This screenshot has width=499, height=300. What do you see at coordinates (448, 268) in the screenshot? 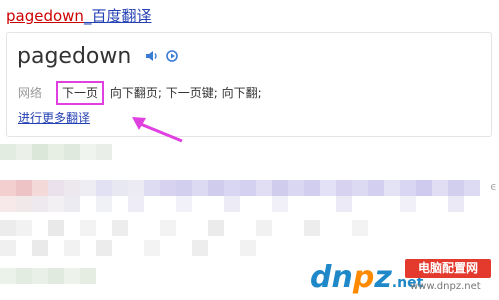
I see `watermark-badge: 电脑配置网` at bounding box center [448, 268].